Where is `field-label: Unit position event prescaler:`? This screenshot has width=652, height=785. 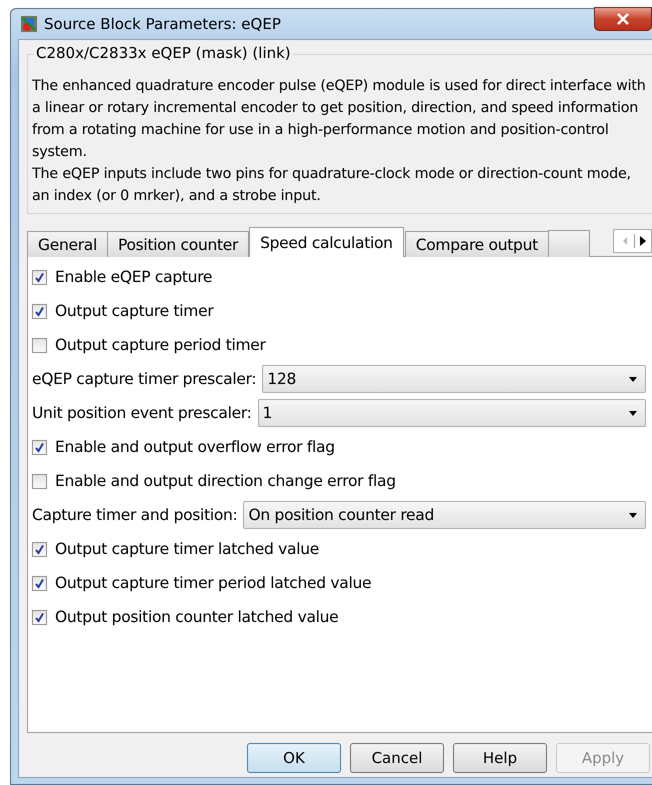 field-label: Unit position event prescaler: is located at coordinates (142, 413).